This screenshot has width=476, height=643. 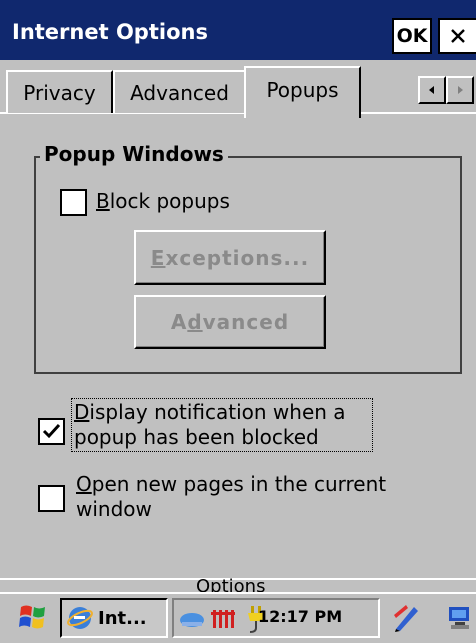 What do you see at coordinates (418, 113) in the screenshot?
I see `tab-strip-border` at bounding box center [418, 113].